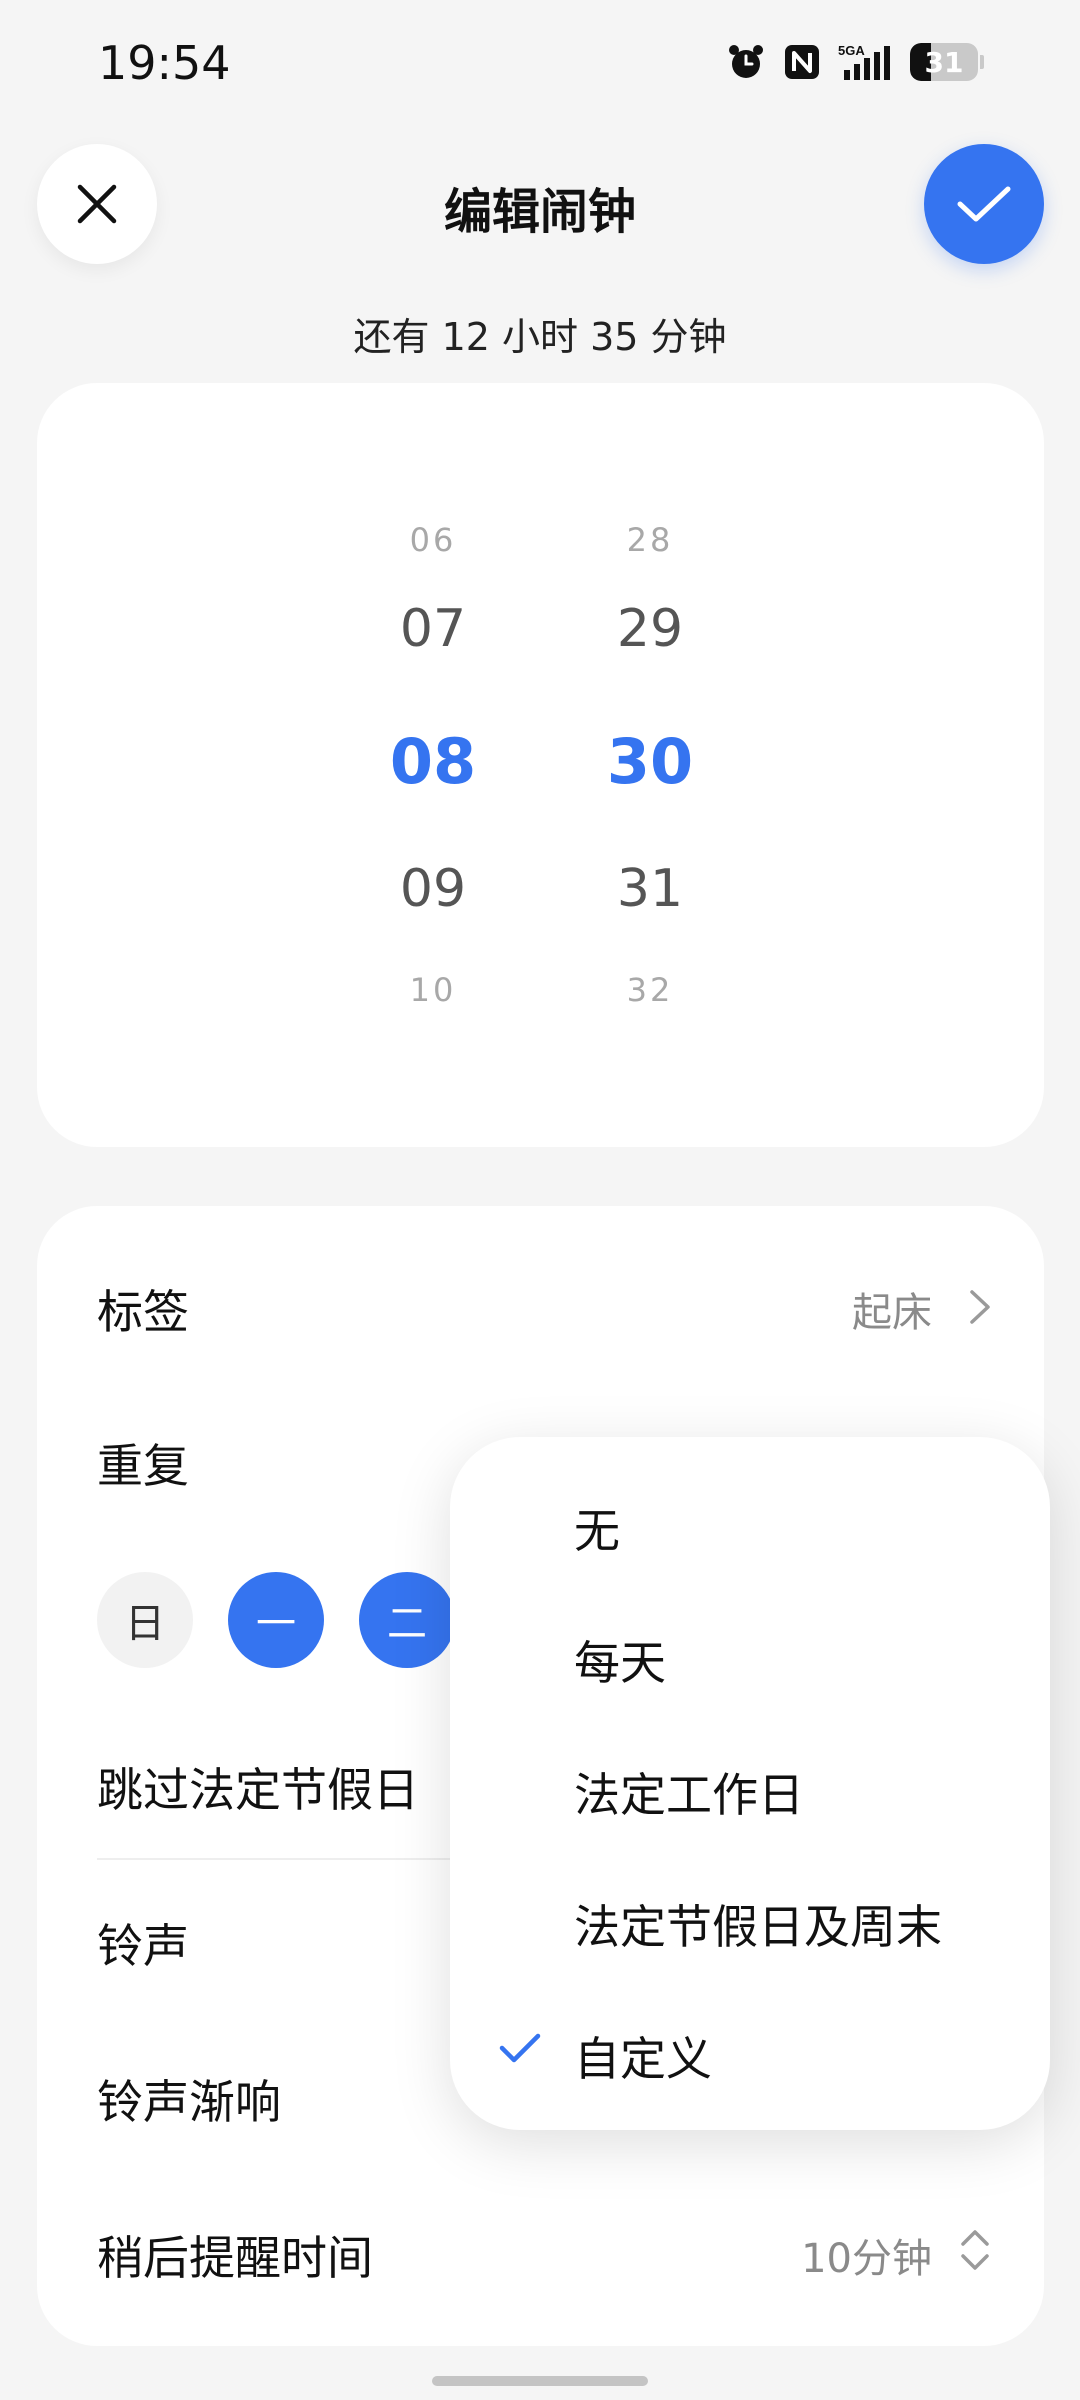 The width and height of the screenshot is (1080, 2400). Describe the element at coordinates (650, 761) in the screenshot. I see `minute-selected: 30` at that location.